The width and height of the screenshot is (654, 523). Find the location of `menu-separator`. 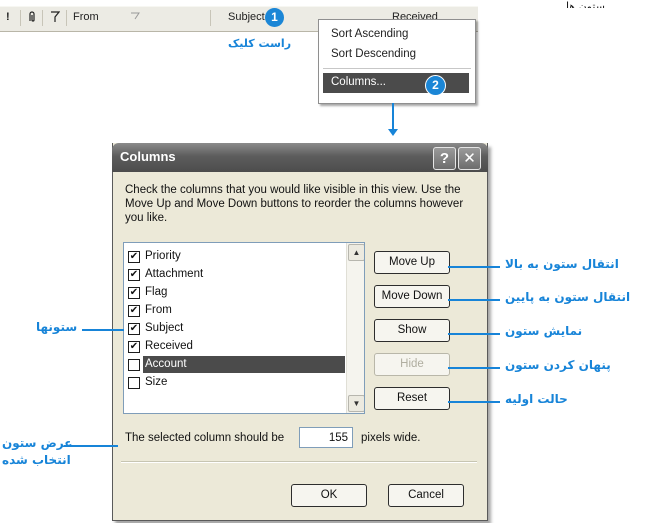

menu-separator is located at coordinates (397, 68).